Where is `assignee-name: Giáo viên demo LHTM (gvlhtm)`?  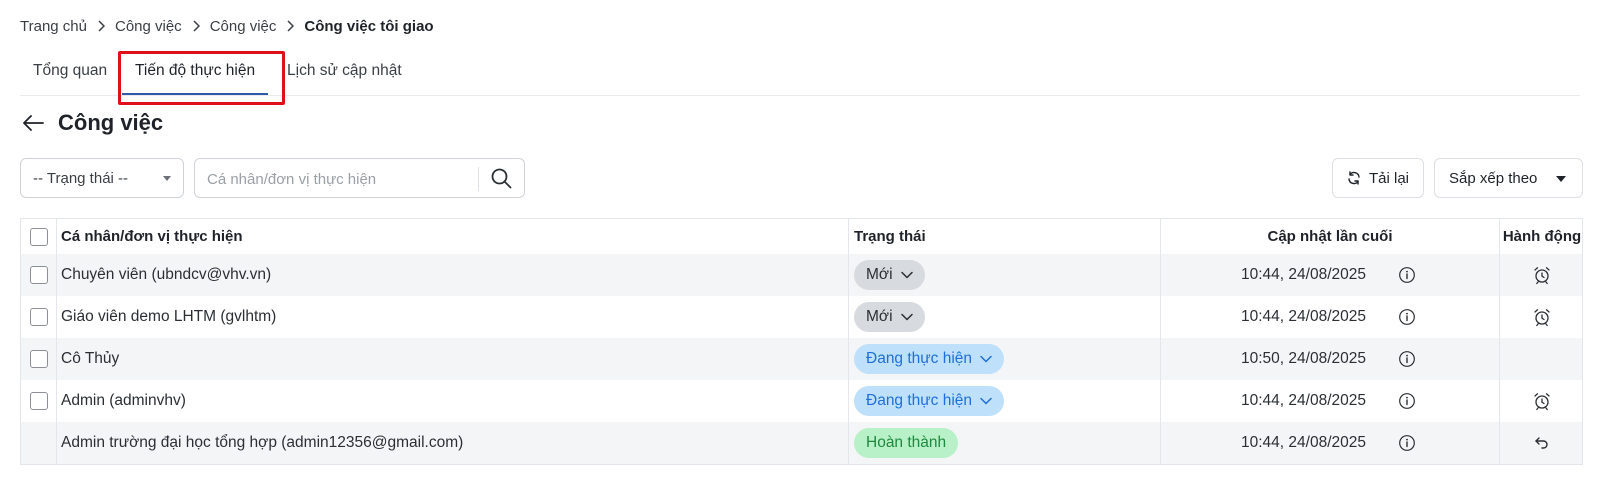 assignee-name: Giáo viên demo LHTM (gvlhtm) is located at coordinates (169, 316).